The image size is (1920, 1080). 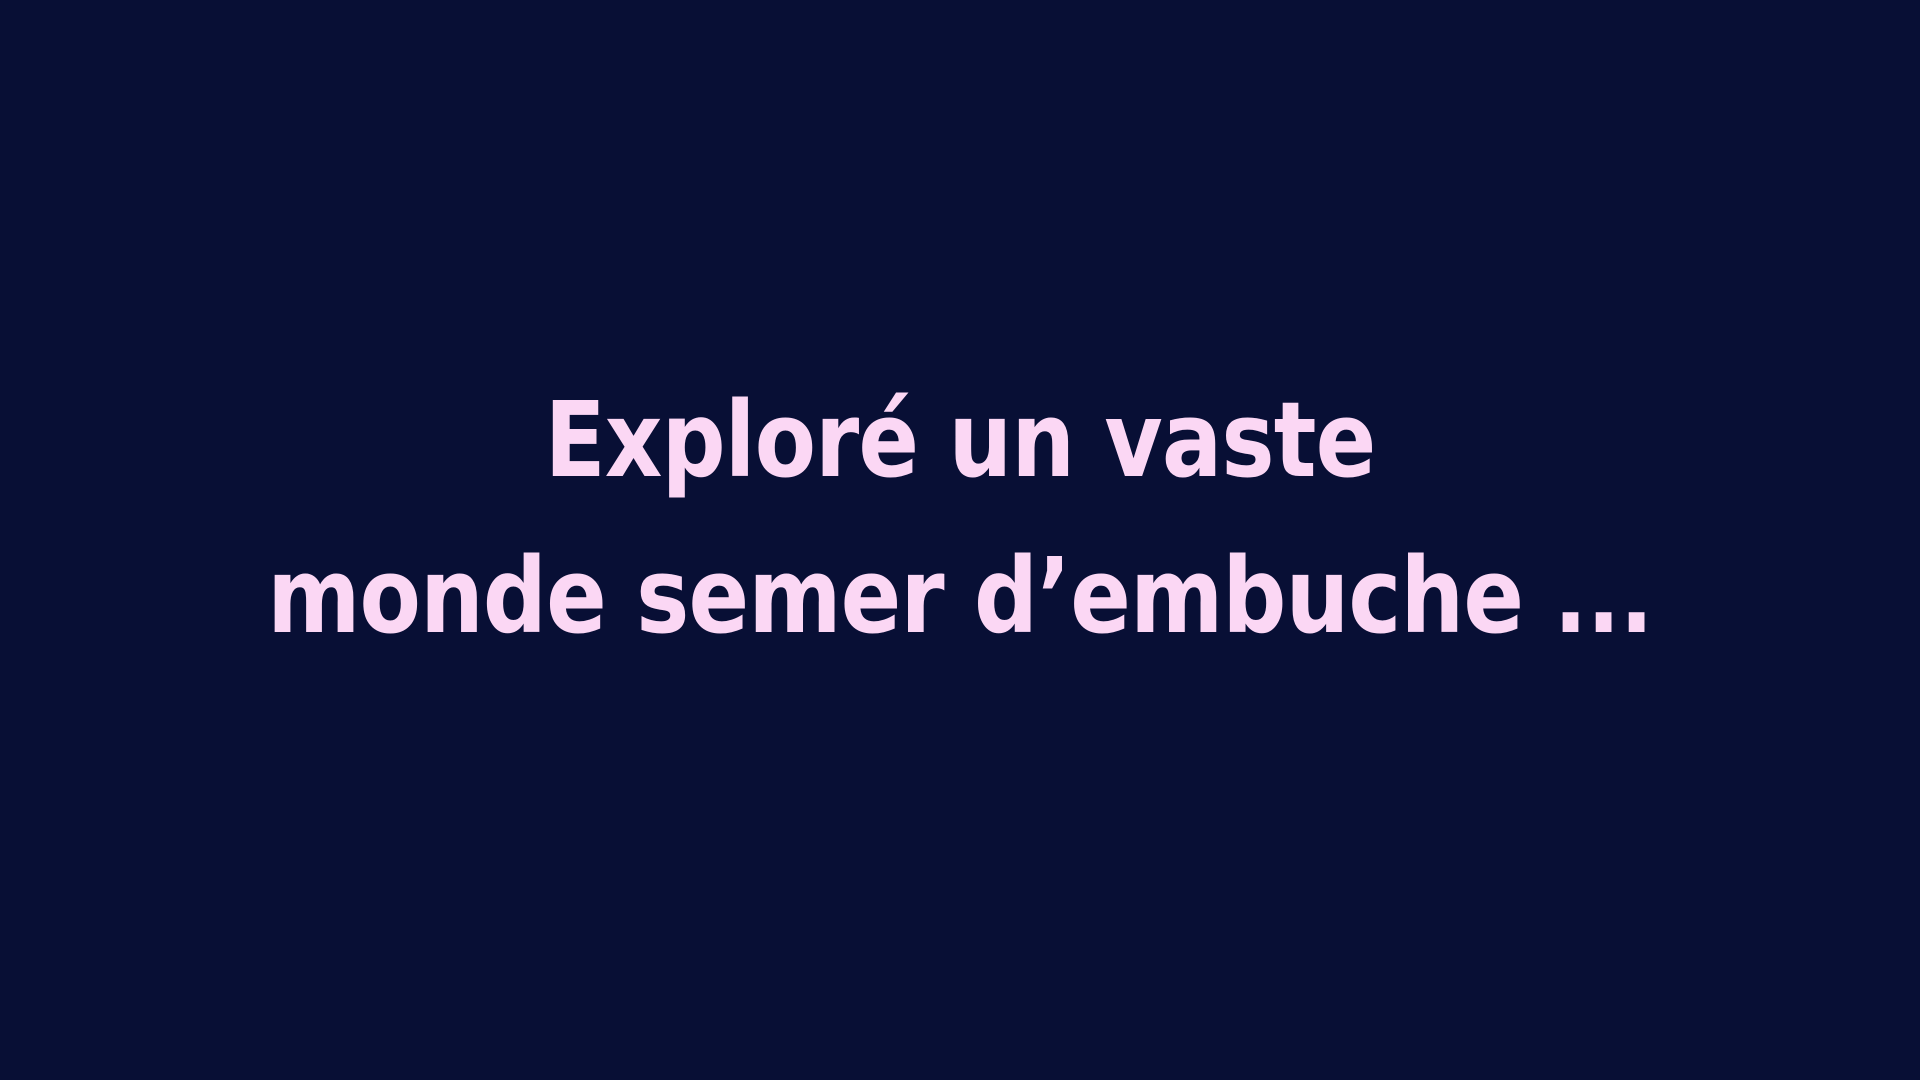 I want to click on title-line-1: Exploré un vaste, so click(x=960, y=440).